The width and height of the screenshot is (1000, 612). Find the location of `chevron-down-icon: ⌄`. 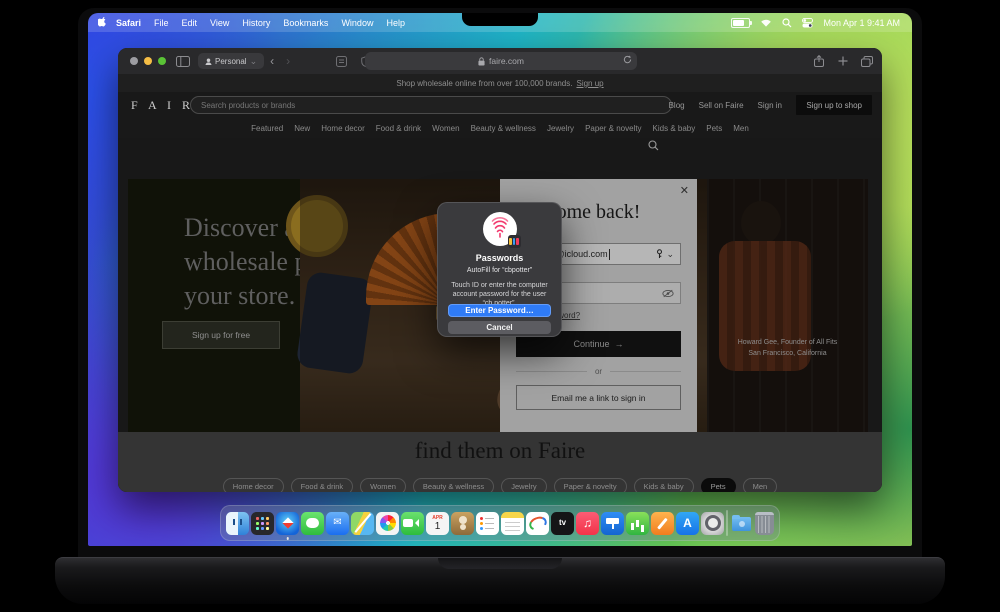

chevron-down-icon: ⌄ is located at coordinates (670, 253).